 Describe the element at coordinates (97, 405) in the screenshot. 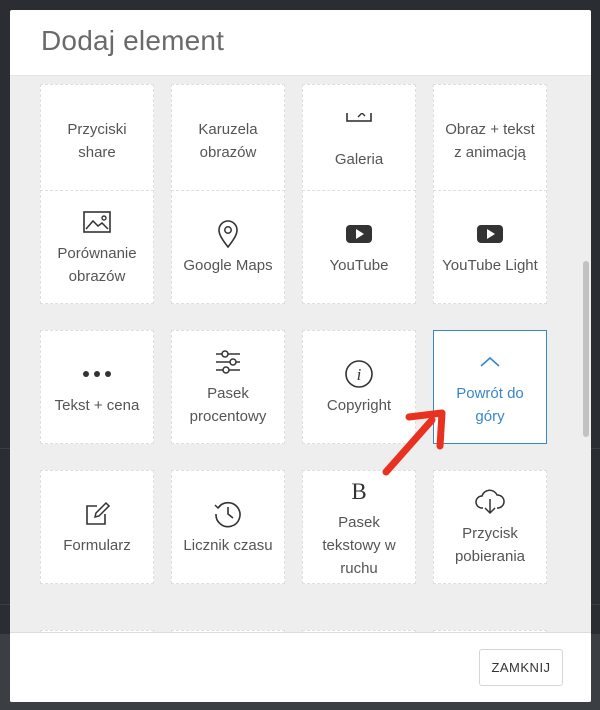

I see `element-tile-label: Tekst + cena` at that location.